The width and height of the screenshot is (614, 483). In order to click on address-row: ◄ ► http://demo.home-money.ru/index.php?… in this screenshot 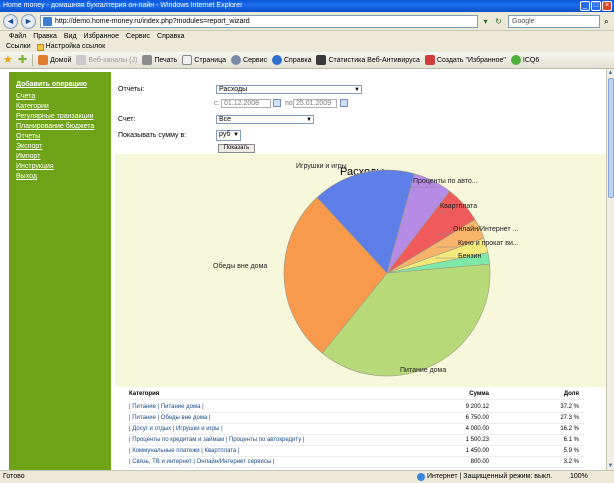, I will do `click(307, 21)`.